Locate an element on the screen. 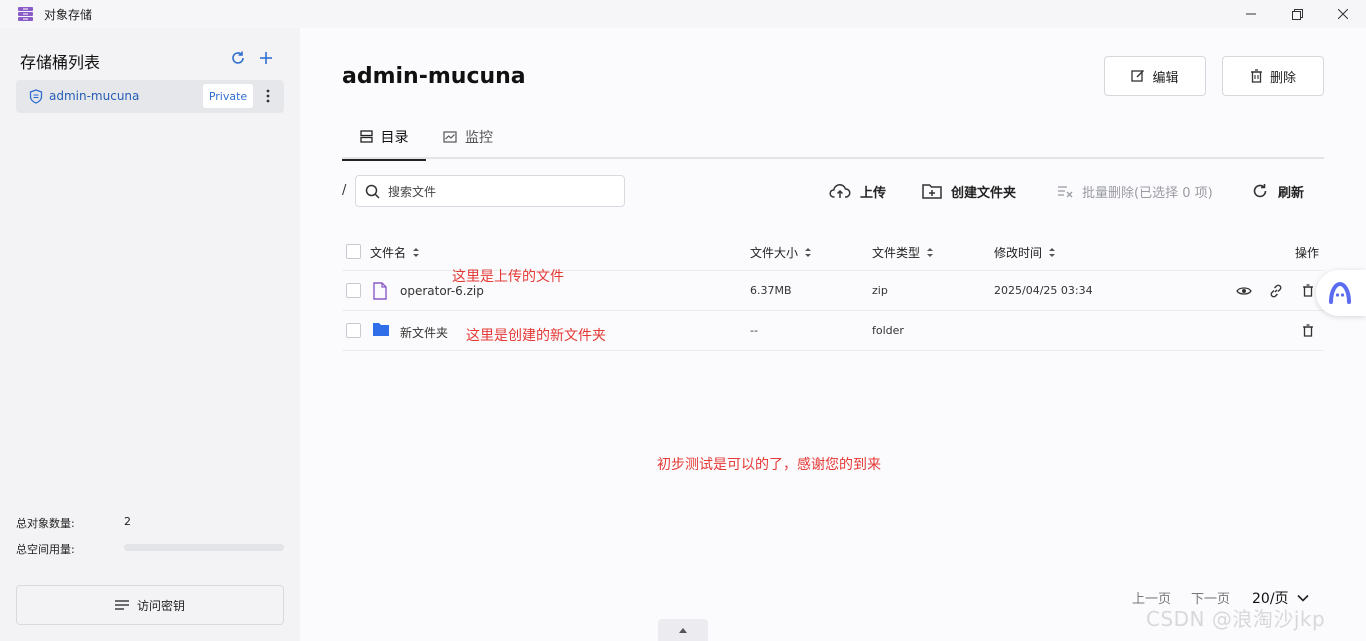  column-actions-label: 操作 is located at coordinates (1307, 253).